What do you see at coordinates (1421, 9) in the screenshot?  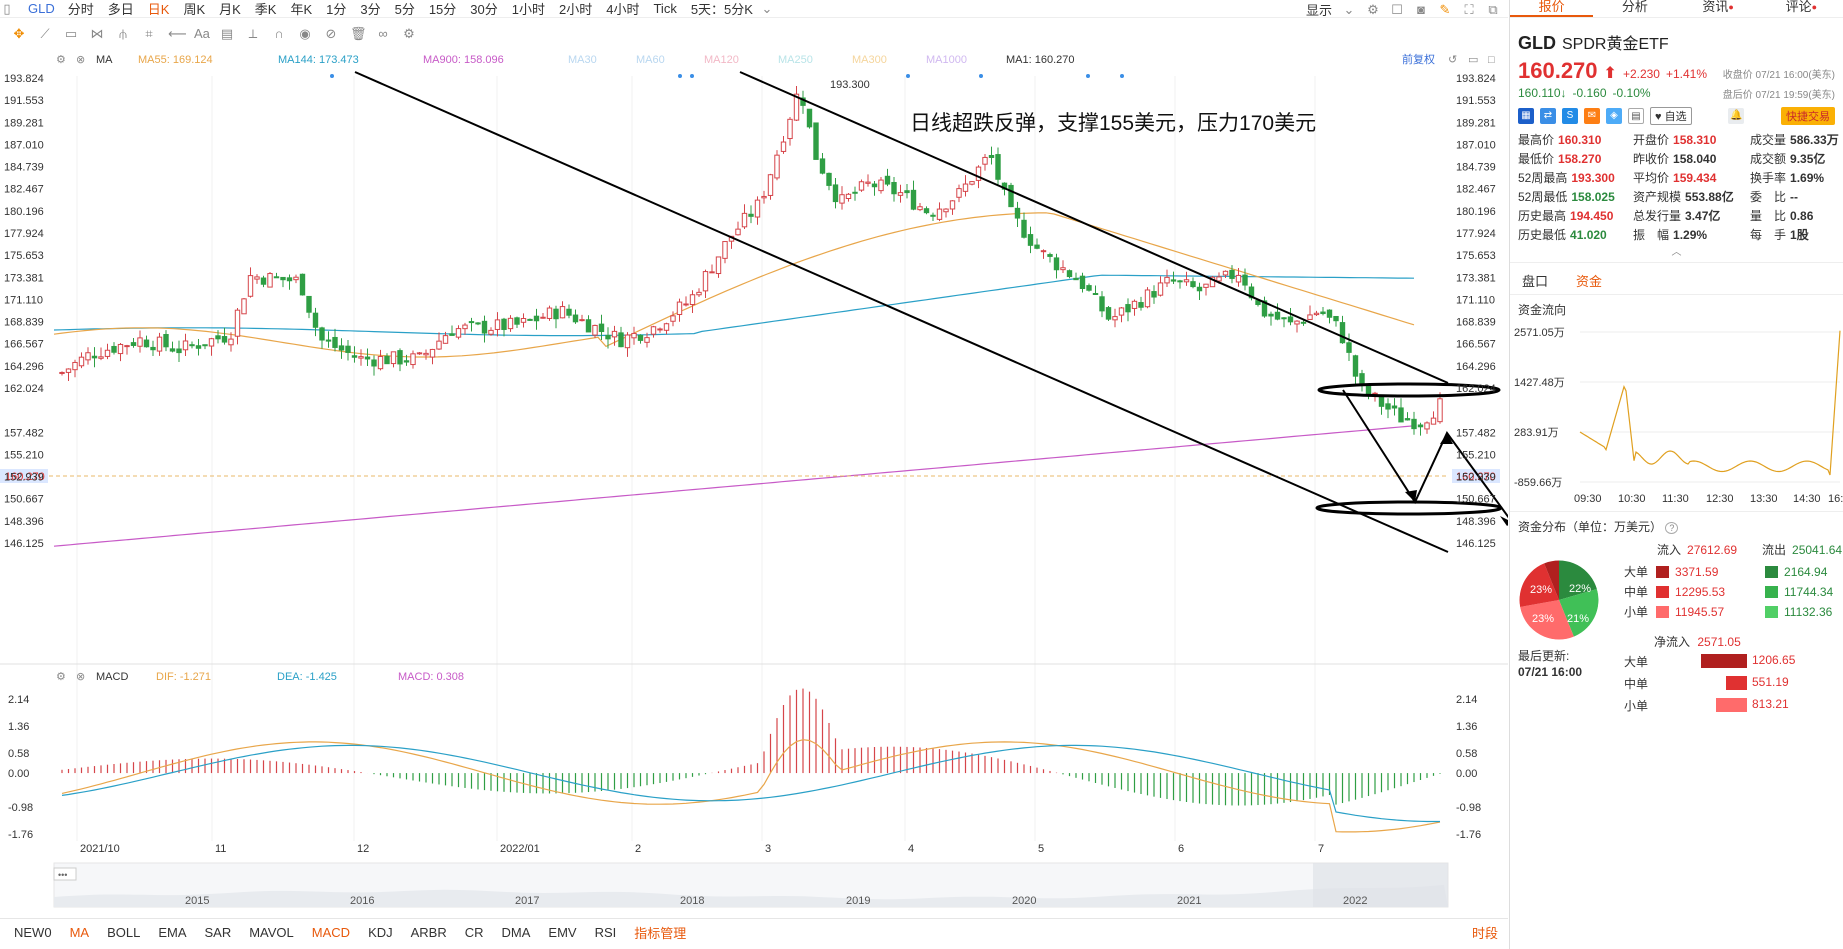 I see `camera-icon: ◙` at bounding box center [1421, 9].